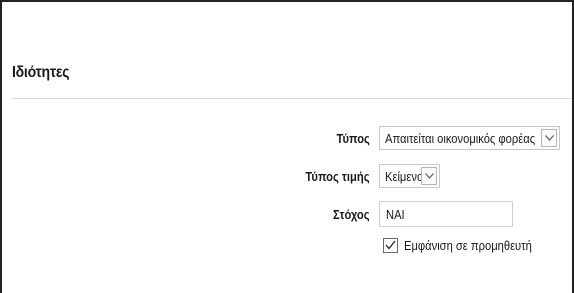 The width and height of the screenshot is (574, 293). I want to click on show-to-supplier-option: Εμφάνιση σε προμηθευτή, so click(468, 245).